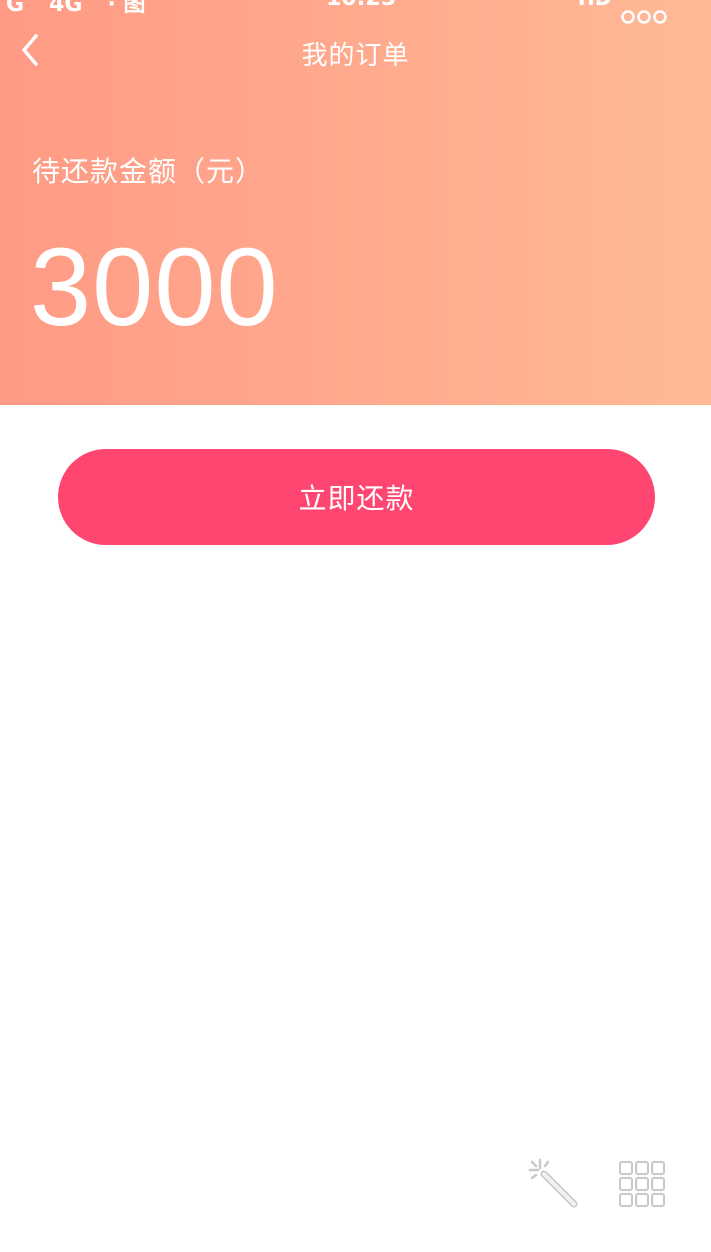 The width and height of the screenshot is (711, 1252). What do you see at coordinates (356, 497) in the screenshot?
I see `repay-now-button: 立即还款` at bounding box center [356, 497].